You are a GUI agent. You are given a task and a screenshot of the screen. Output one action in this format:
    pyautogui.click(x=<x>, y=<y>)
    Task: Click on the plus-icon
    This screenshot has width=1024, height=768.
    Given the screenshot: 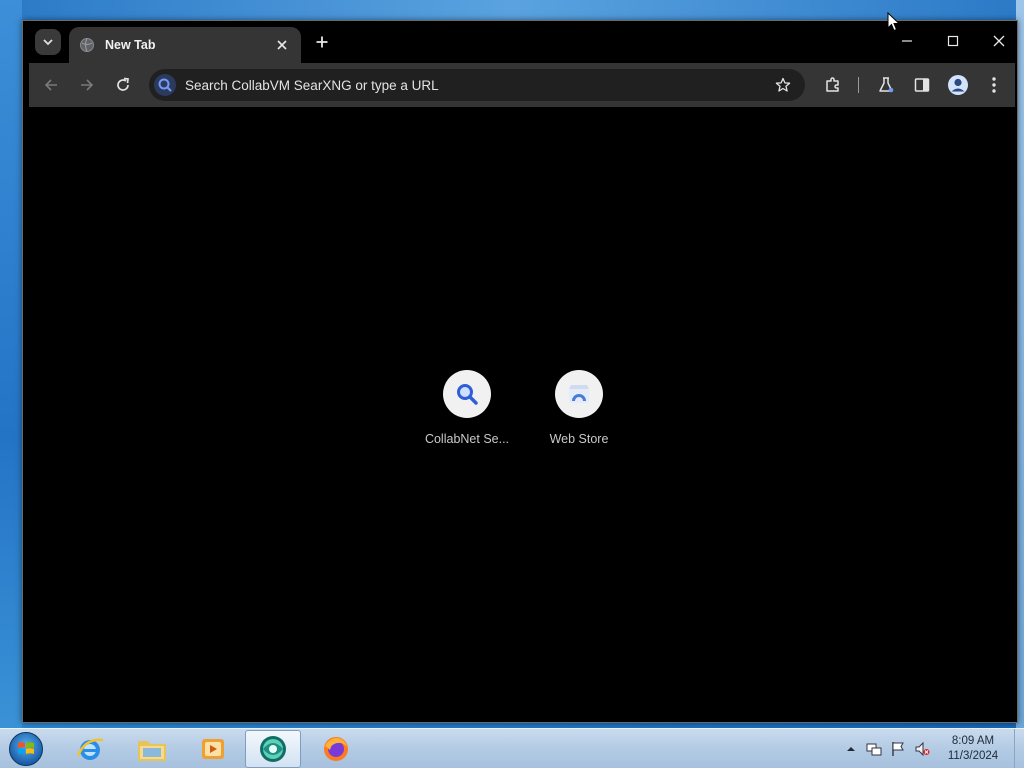 What is the action you would take?
    pyautogui.click(x=322, y=42)
    